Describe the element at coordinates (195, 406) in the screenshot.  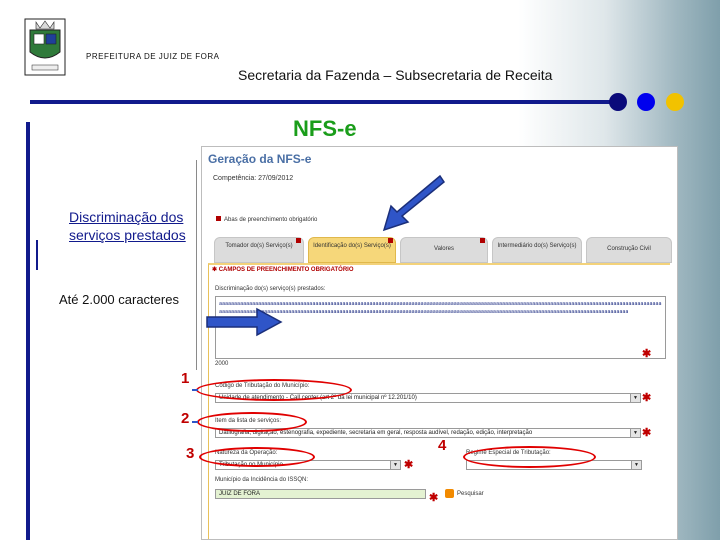
I see `callout-ticks` at that location.